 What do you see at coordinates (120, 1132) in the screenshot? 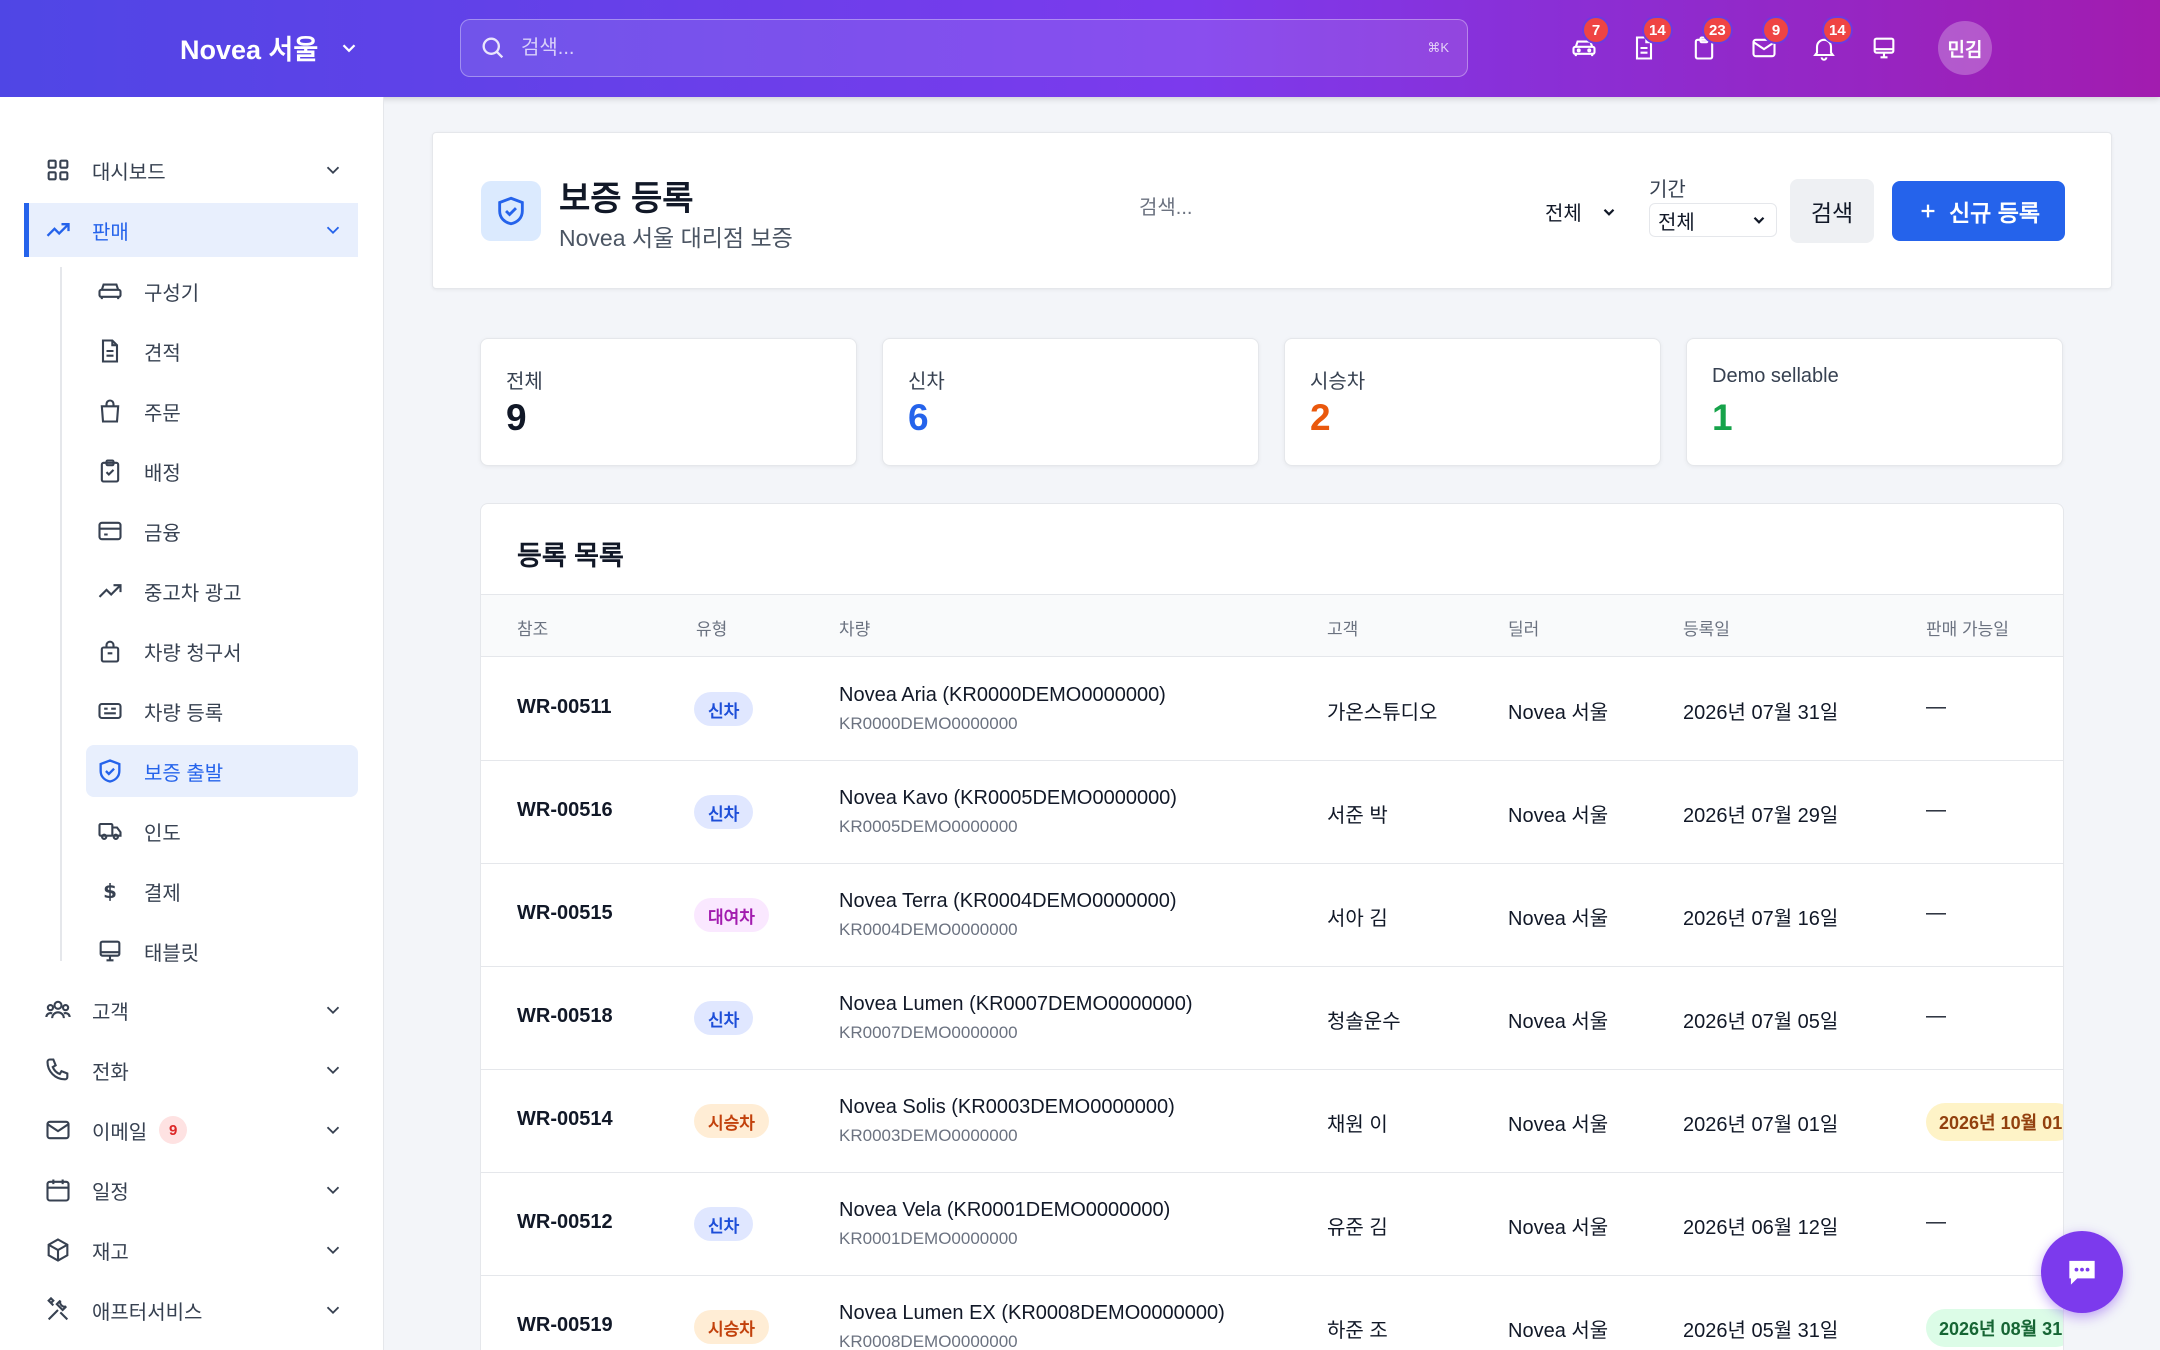
I see `sidebar-item-label: 이메일` at bounding box center [120, 1132].